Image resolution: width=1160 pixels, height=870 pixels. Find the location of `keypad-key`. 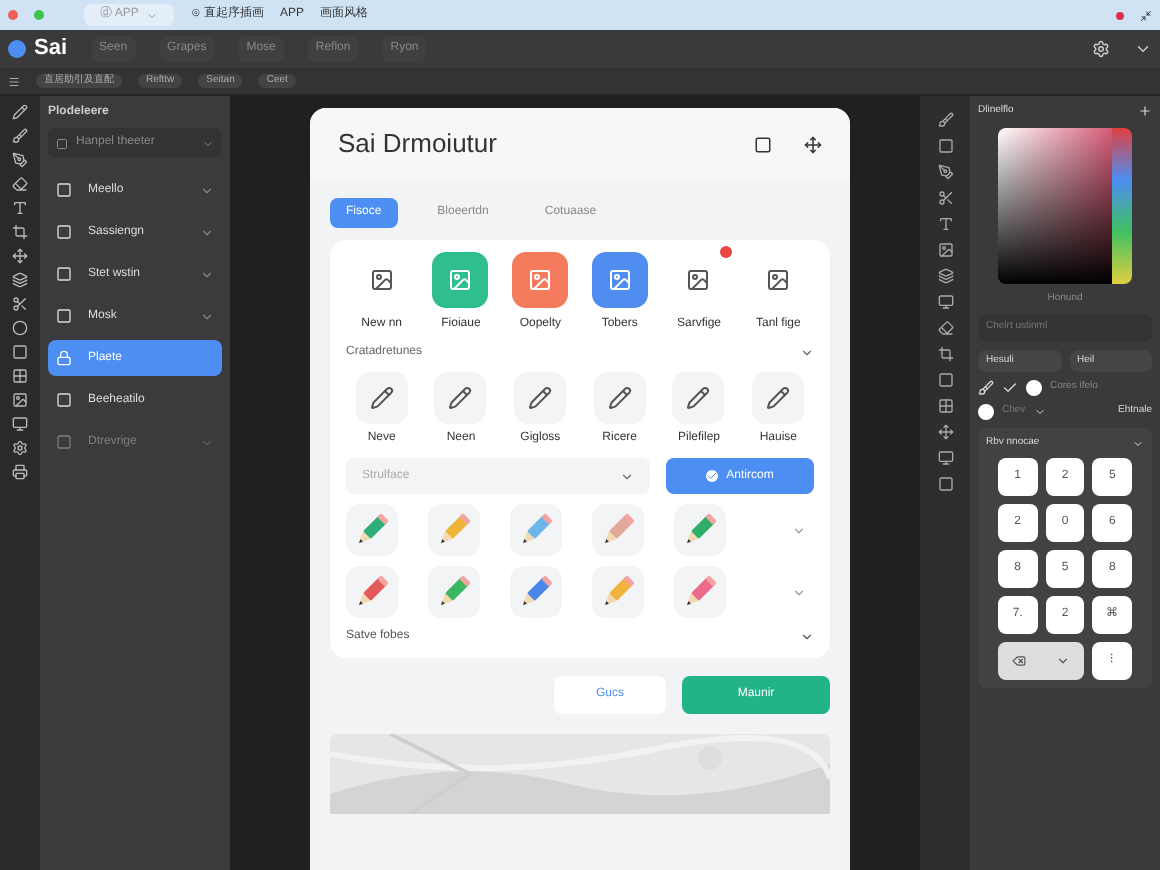

keypad-key is located at coordinates (1041, 660).